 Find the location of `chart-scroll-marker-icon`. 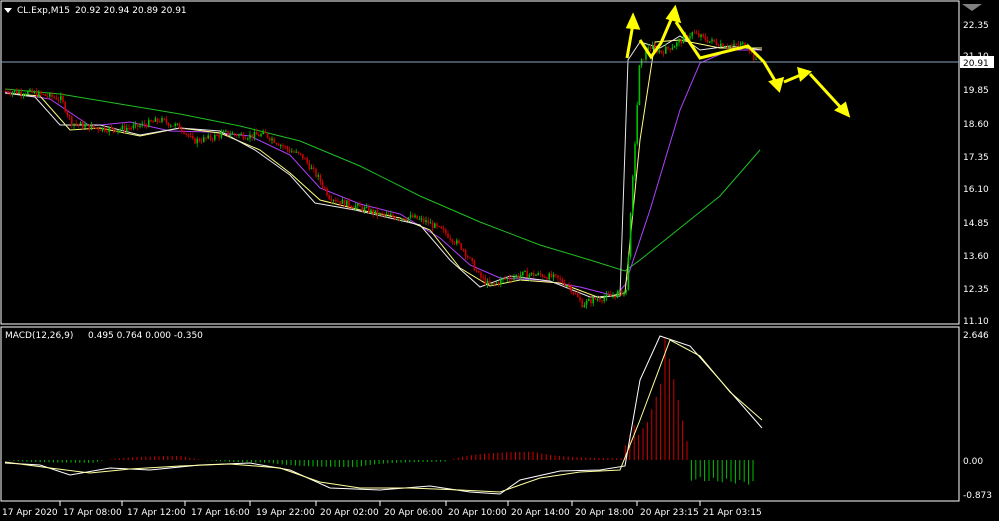

chart-scroll-marker-icon is located at coordinates (972, 7).